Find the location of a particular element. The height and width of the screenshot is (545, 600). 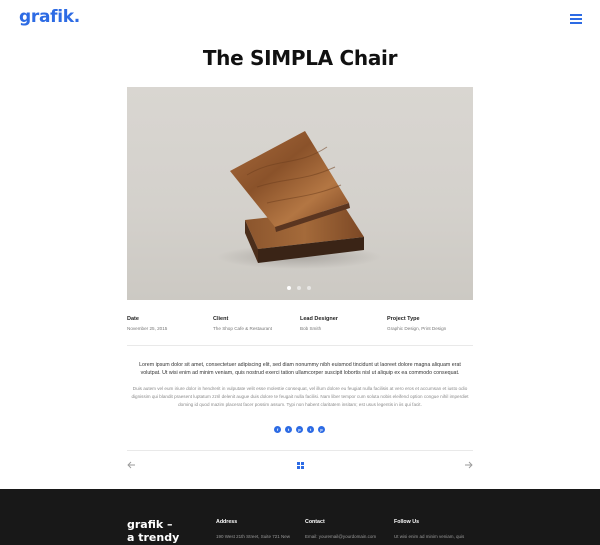

carousel-pagination is located at coordinates (302, 289).